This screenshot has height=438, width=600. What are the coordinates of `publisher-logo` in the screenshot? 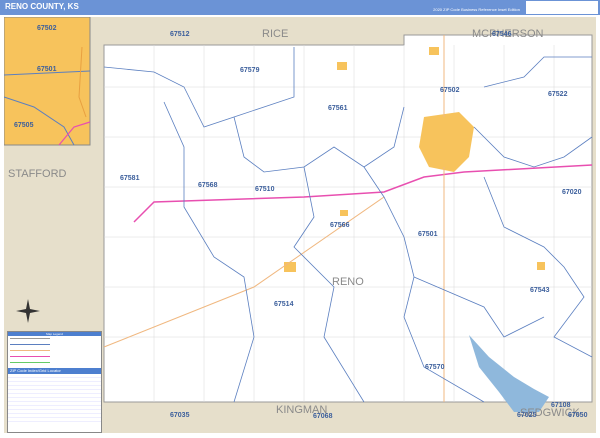 It's located at (562, 7).